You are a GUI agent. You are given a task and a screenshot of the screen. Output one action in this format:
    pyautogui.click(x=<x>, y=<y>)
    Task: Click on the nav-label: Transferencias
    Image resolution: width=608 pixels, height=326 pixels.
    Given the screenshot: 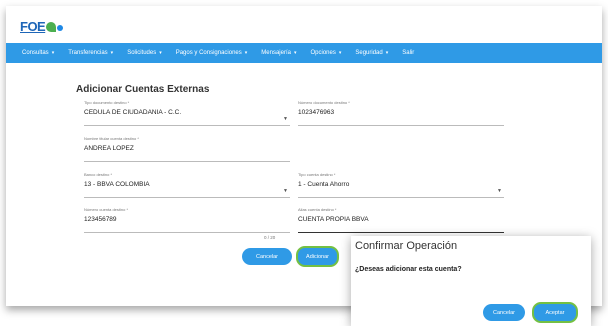 What is the action you would take?
    pyautogui.click(x=88, y=53)
    